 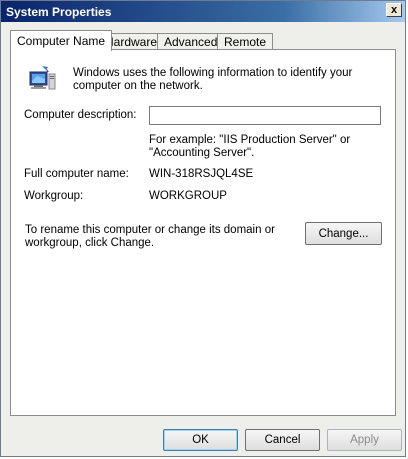 I want to click on tab-advanced: Advanced, so click(x=191, y=41).